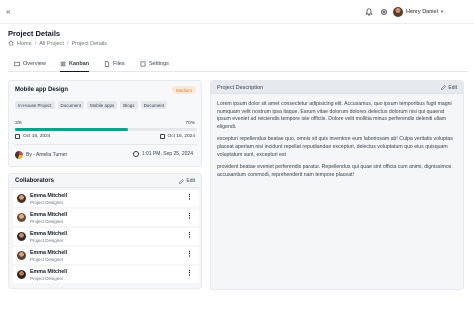  Describe the element at coordinates (17, 64) in the screenshot. I see `overview-icon` at that location.